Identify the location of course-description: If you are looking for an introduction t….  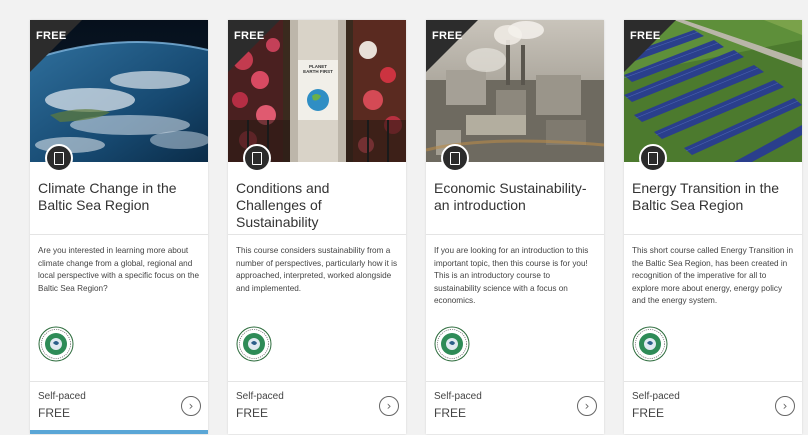
(511, 275).